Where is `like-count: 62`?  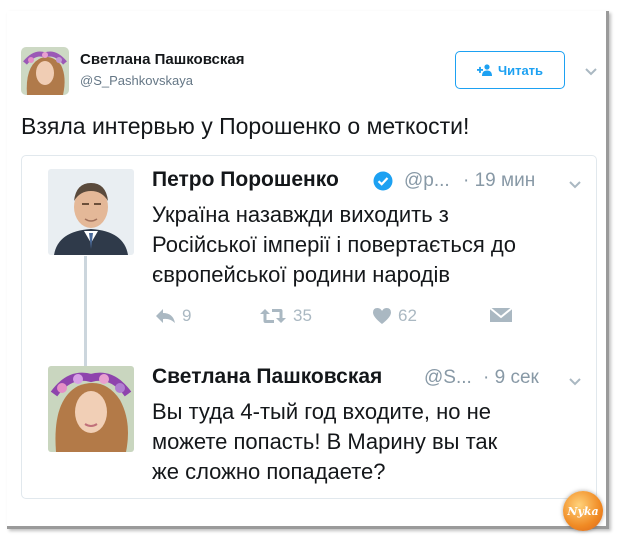 like-count: 62 is located at coordinates (407, 315).